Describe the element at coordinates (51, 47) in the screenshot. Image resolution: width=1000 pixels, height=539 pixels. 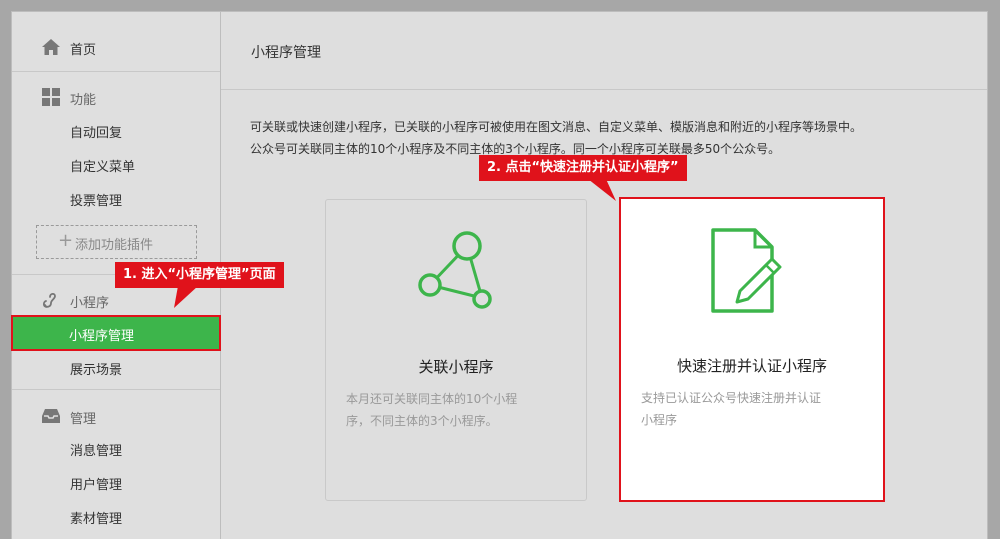
I see `home-icon` at that location.